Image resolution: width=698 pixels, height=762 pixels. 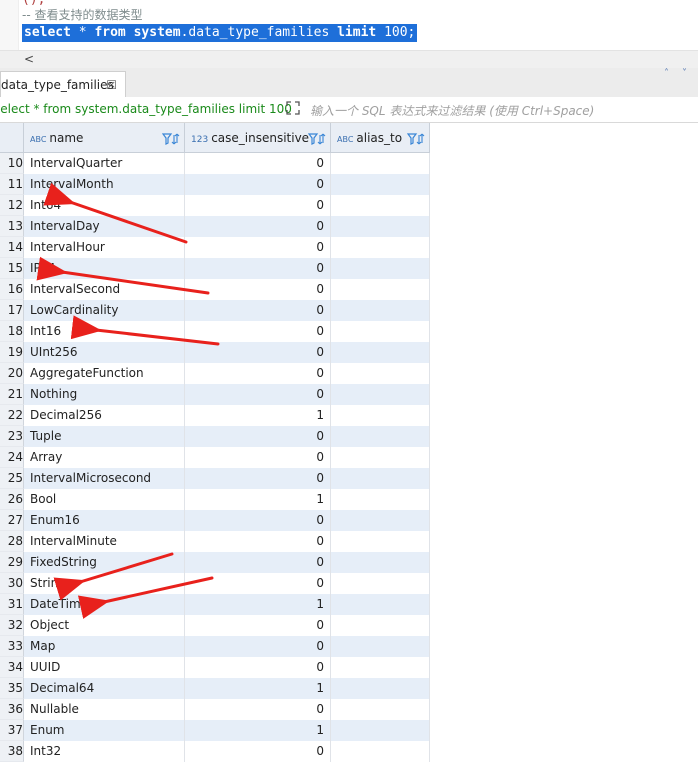 What do you see at coordinates (104, 457) in the screenshot?
I see `cell-name: Array` at bounding box center [104, 457].